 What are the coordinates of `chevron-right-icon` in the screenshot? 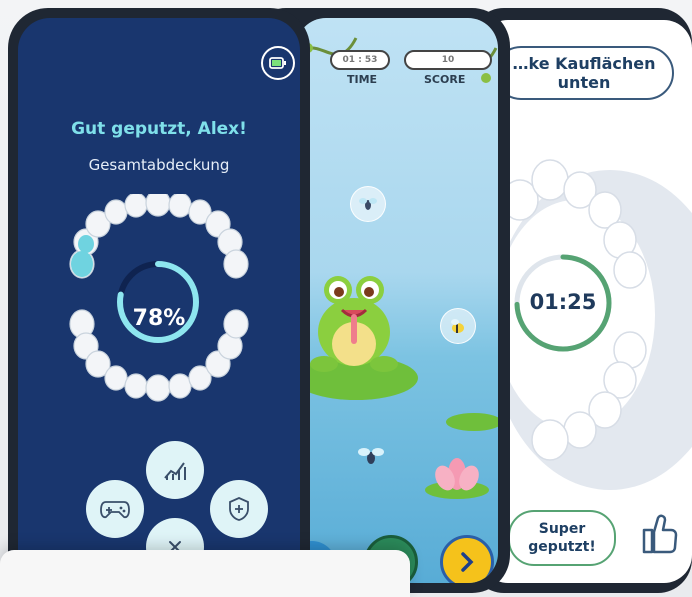 It's located at (467, 562).